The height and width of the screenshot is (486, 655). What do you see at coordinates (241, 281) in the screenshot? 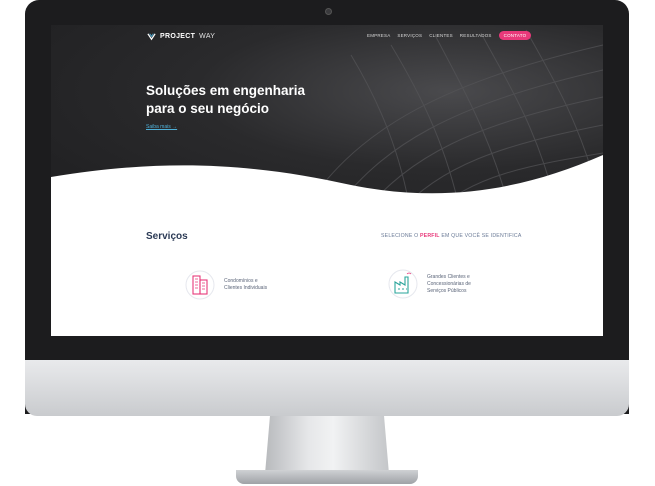
I see `service-card-line: Condomínios e` at bounding box center [241, 281].